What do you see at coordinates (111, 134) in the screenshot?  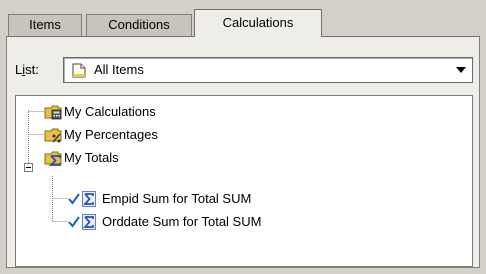 I see `tree-node-label: My Percentages` at bounding box center [111, 134].